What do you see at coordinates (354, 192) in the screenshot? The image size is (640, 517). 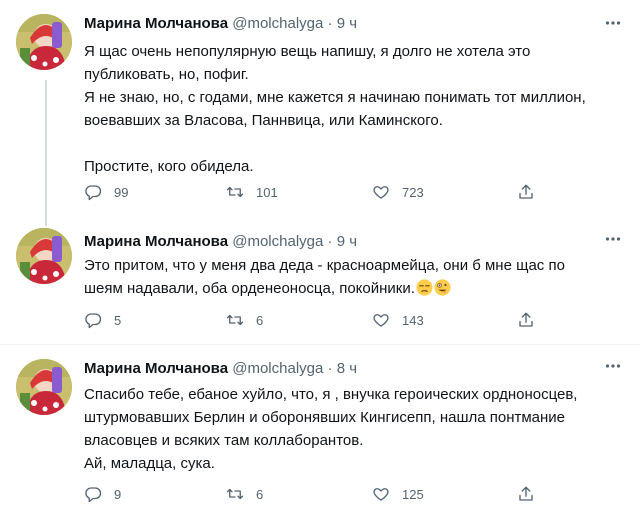 I see `tweet-actions: 99 101 723` at bounding box center [354, 192].